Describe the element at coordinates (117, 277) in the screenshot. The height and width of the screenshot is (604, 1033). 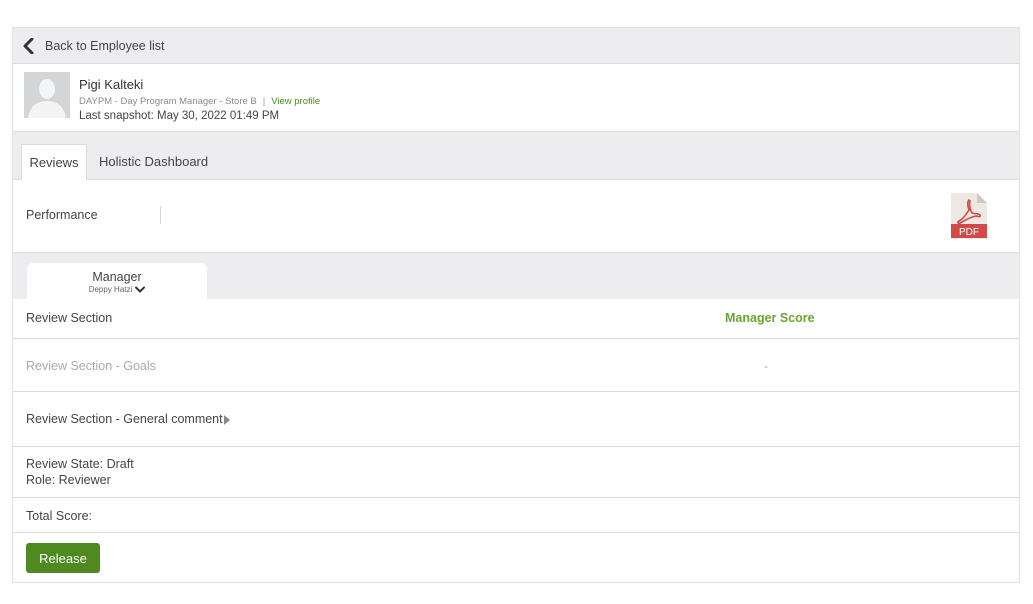
I see `reviewer-title: Manager` at that location.